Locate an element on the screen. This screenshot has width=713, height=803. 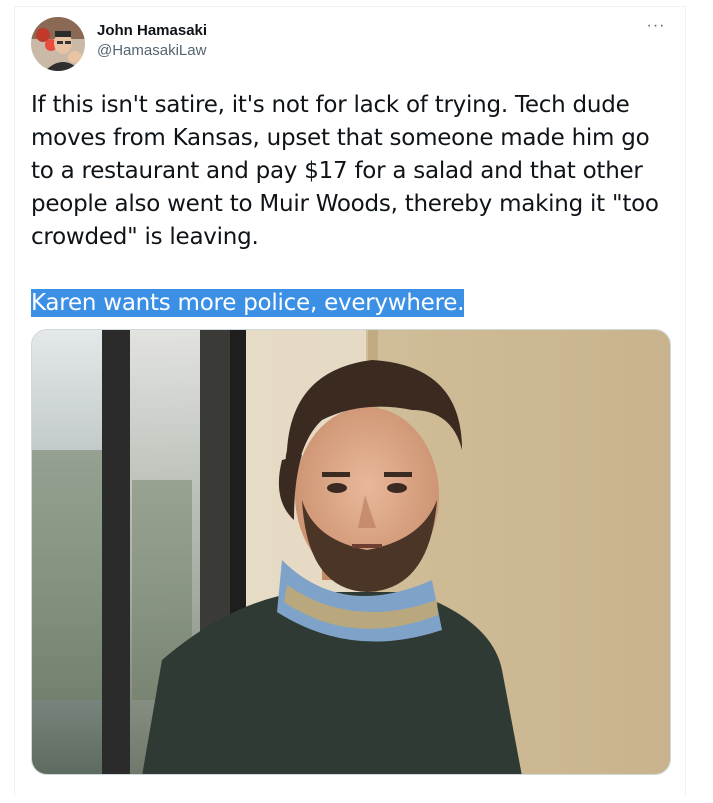
more-options-button: ··· is located at coordinates (656, 28).